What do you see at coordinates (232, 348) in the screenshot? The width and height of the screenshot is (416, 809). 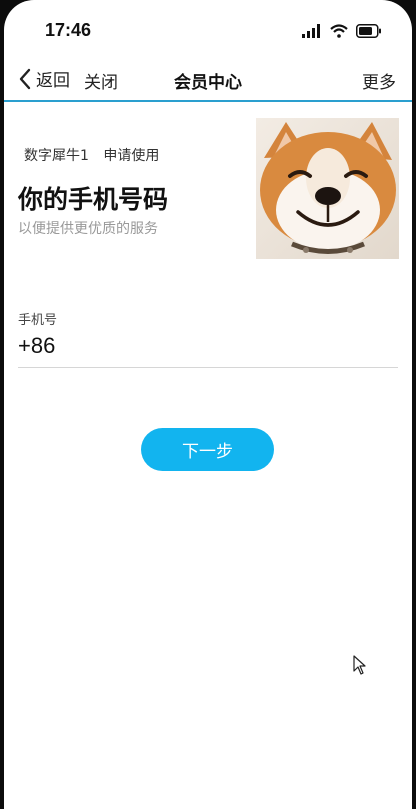 I see `phone-input` at bounding box center [232, 348].